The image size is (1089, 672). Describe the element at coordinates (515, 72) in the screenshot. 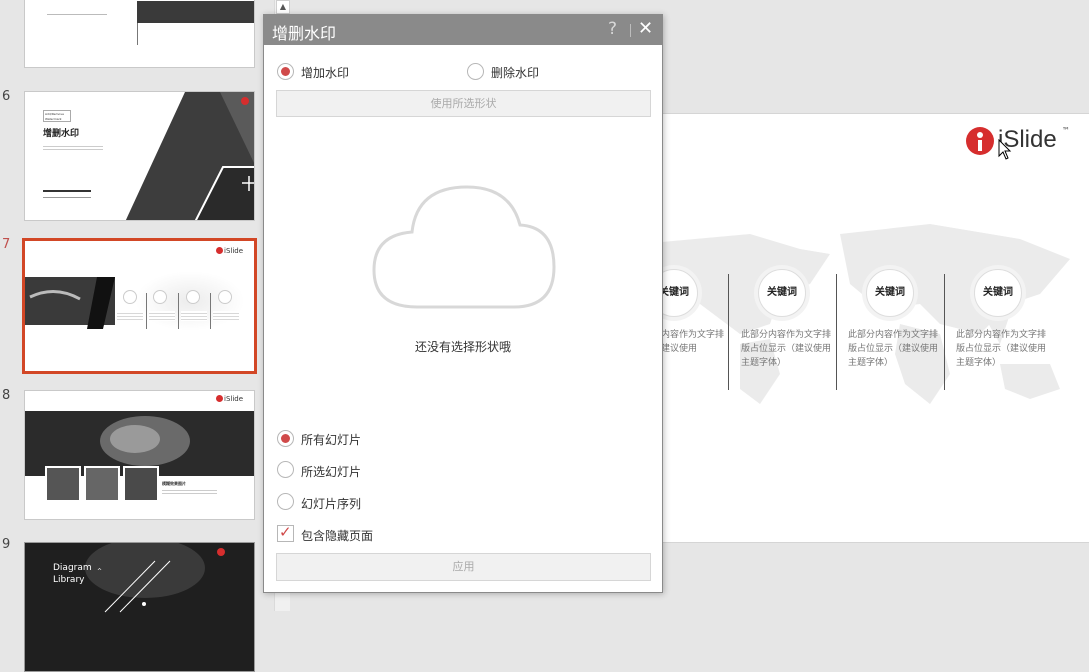

I see `remove-watermark-label: 删除水印` at that location.